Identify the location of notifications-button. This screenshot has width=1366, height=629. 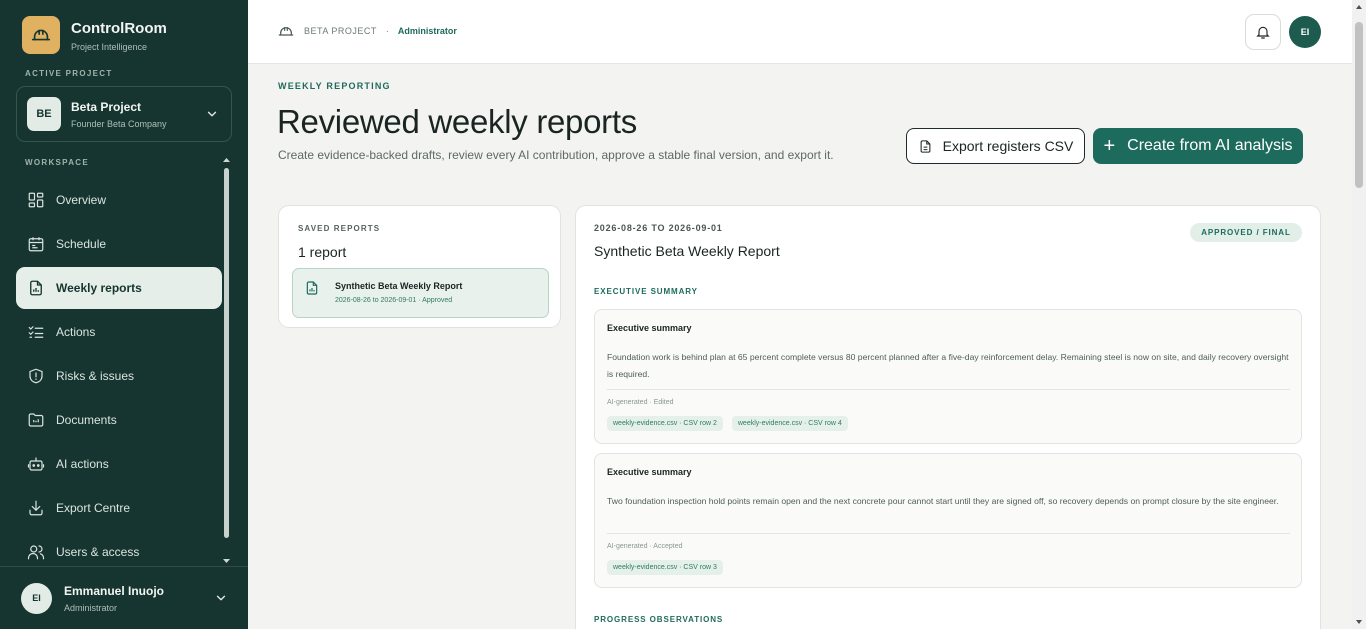
(1263, 32).